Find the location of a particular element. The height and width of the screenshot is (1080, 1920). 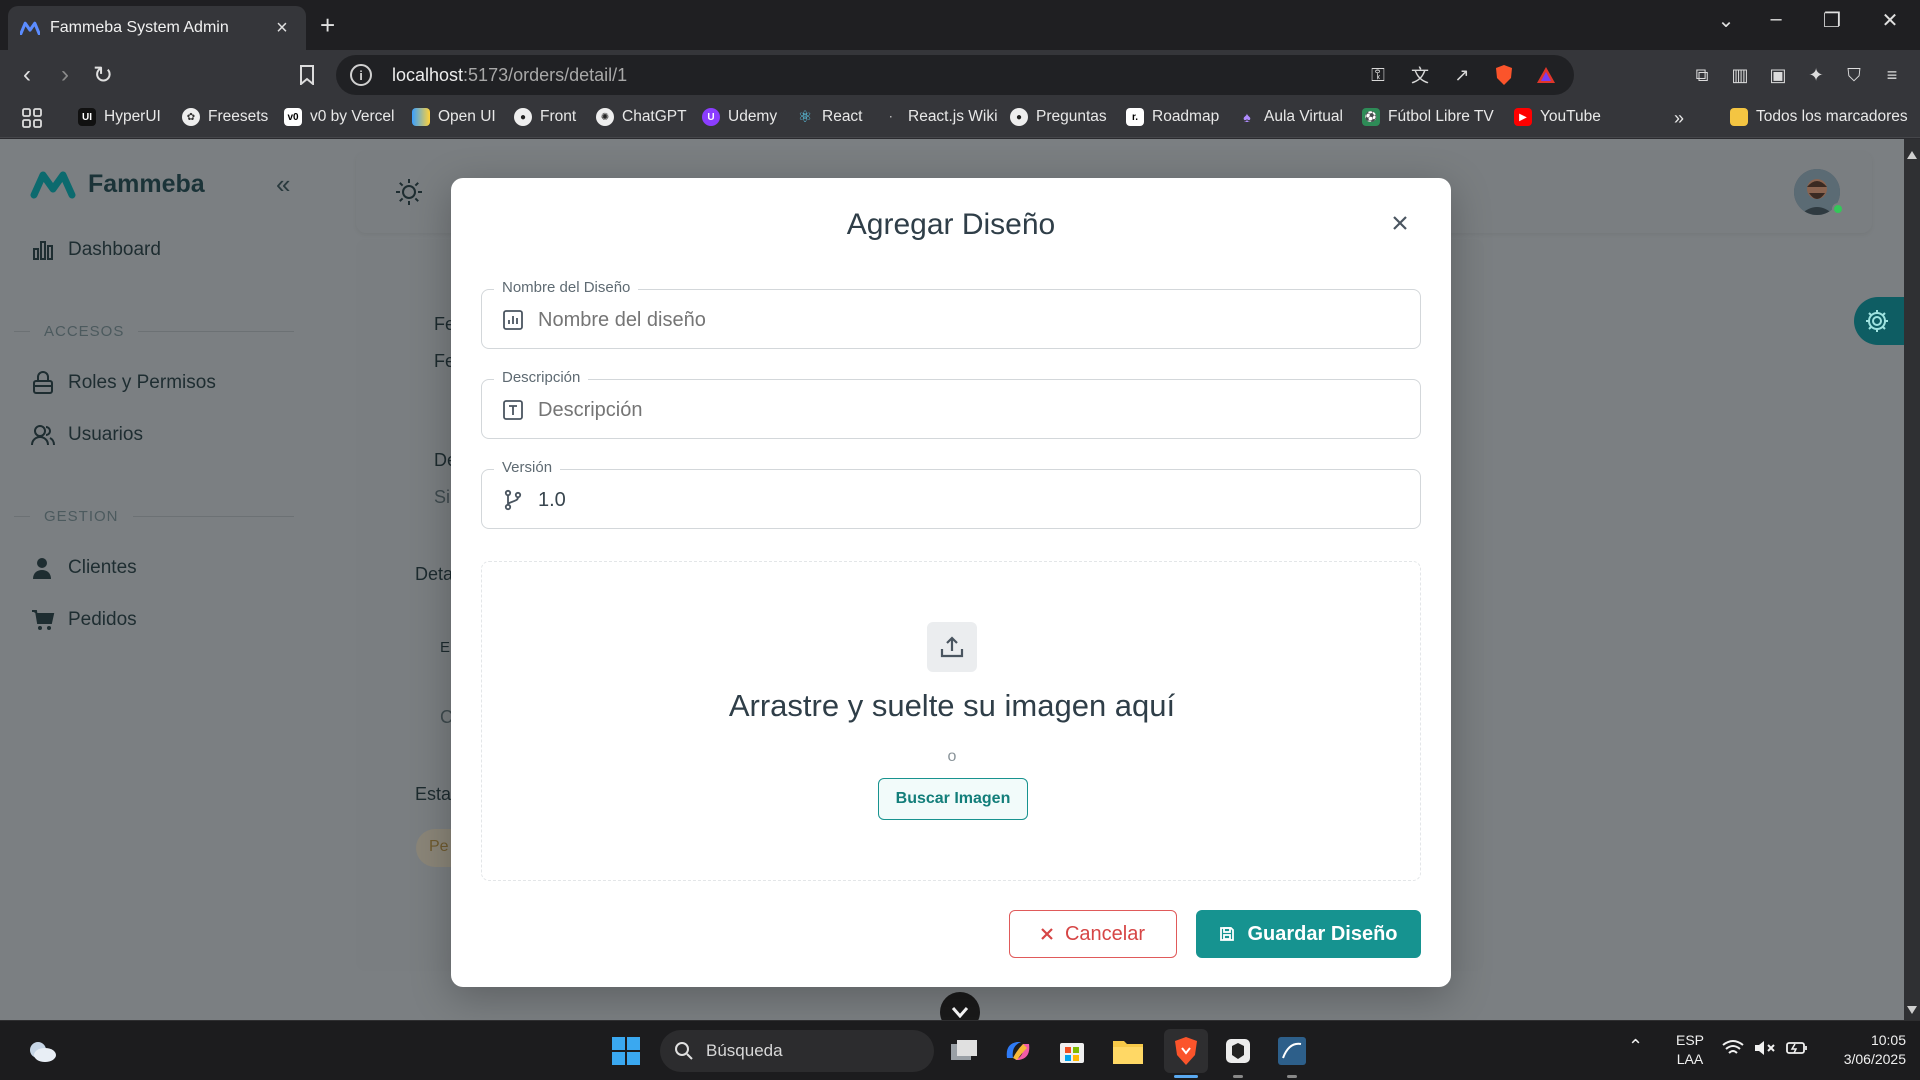

save-design-button: Guardar Diseño is located at coordinates (1308, 934).